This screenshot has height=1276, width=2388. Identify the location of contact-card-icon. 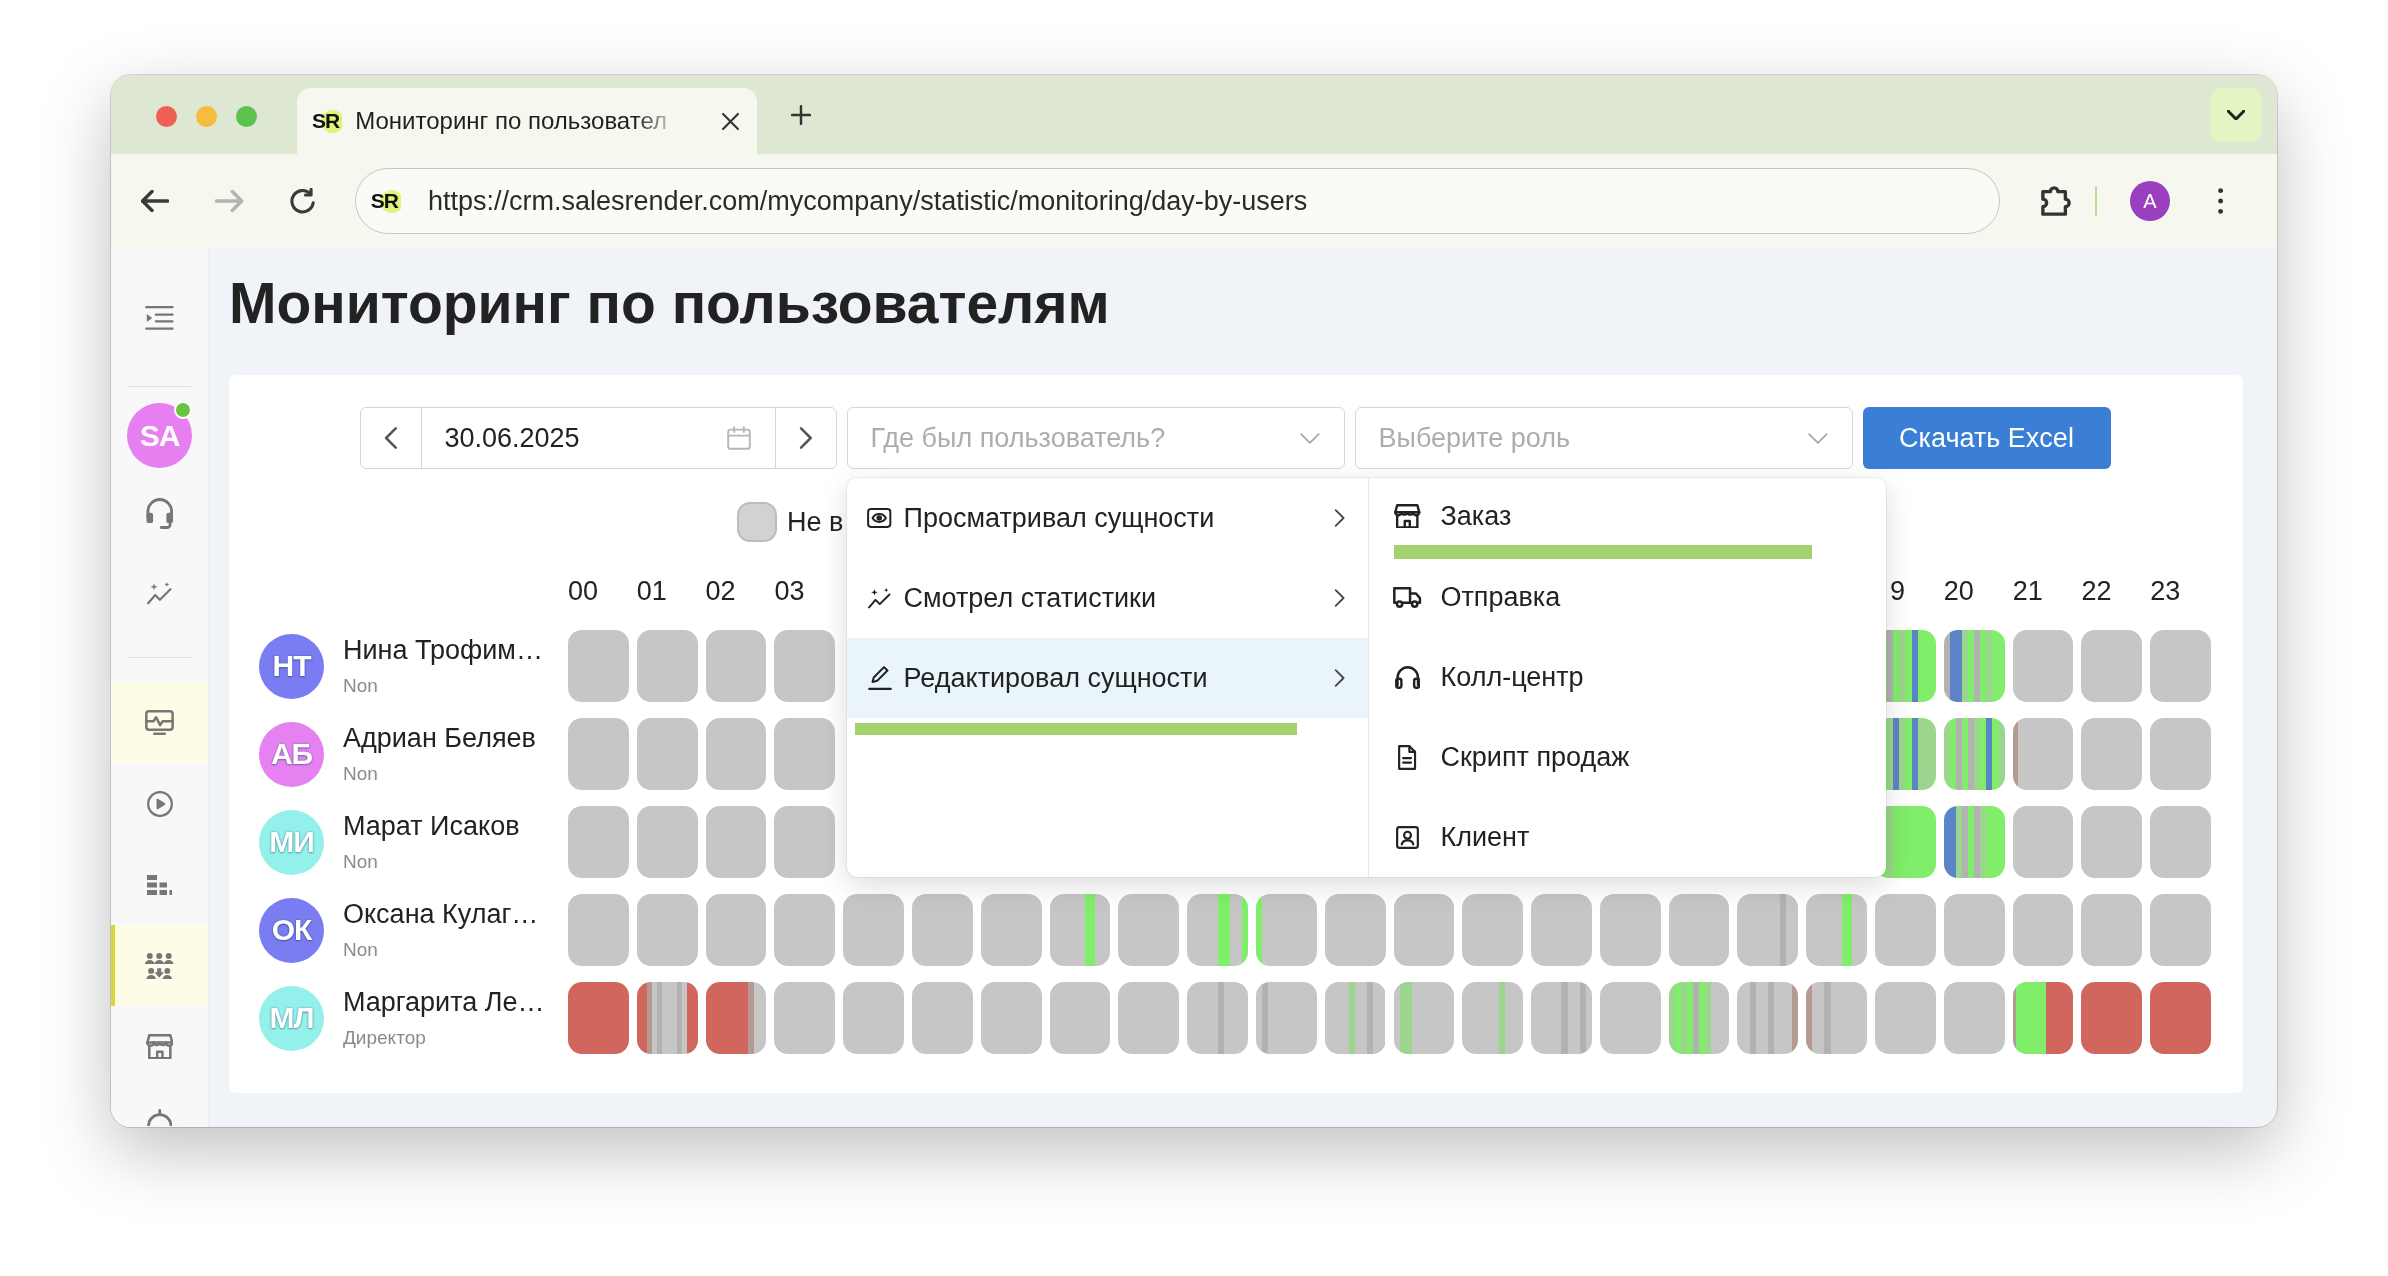
(1407, 837).